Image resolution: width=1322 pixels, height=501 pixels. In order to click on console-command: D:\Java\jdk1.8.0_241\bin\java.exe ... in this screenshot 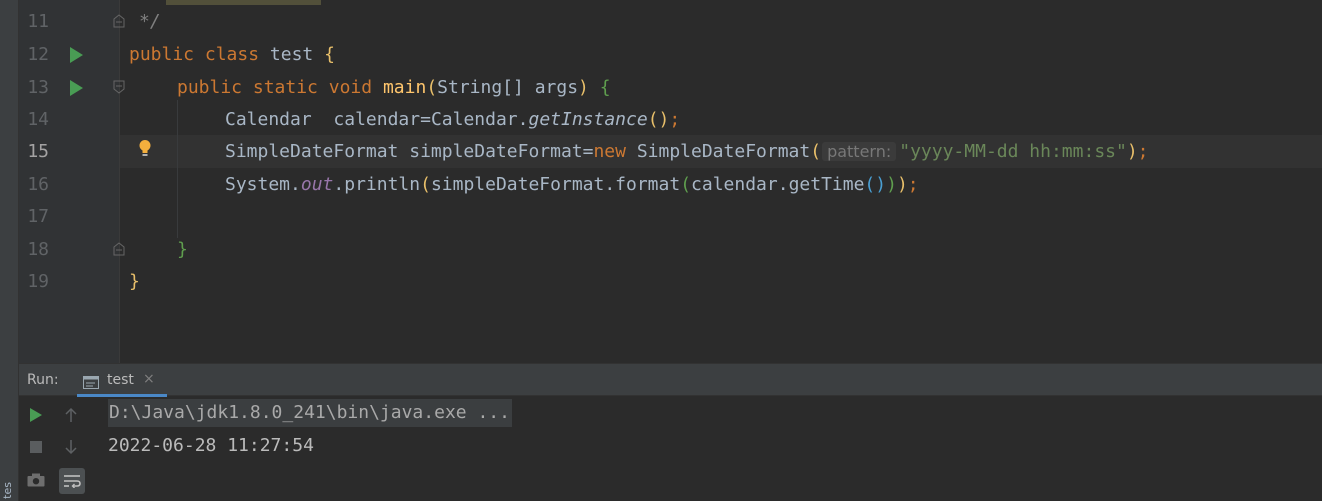, I will do `click(310, 413)`.